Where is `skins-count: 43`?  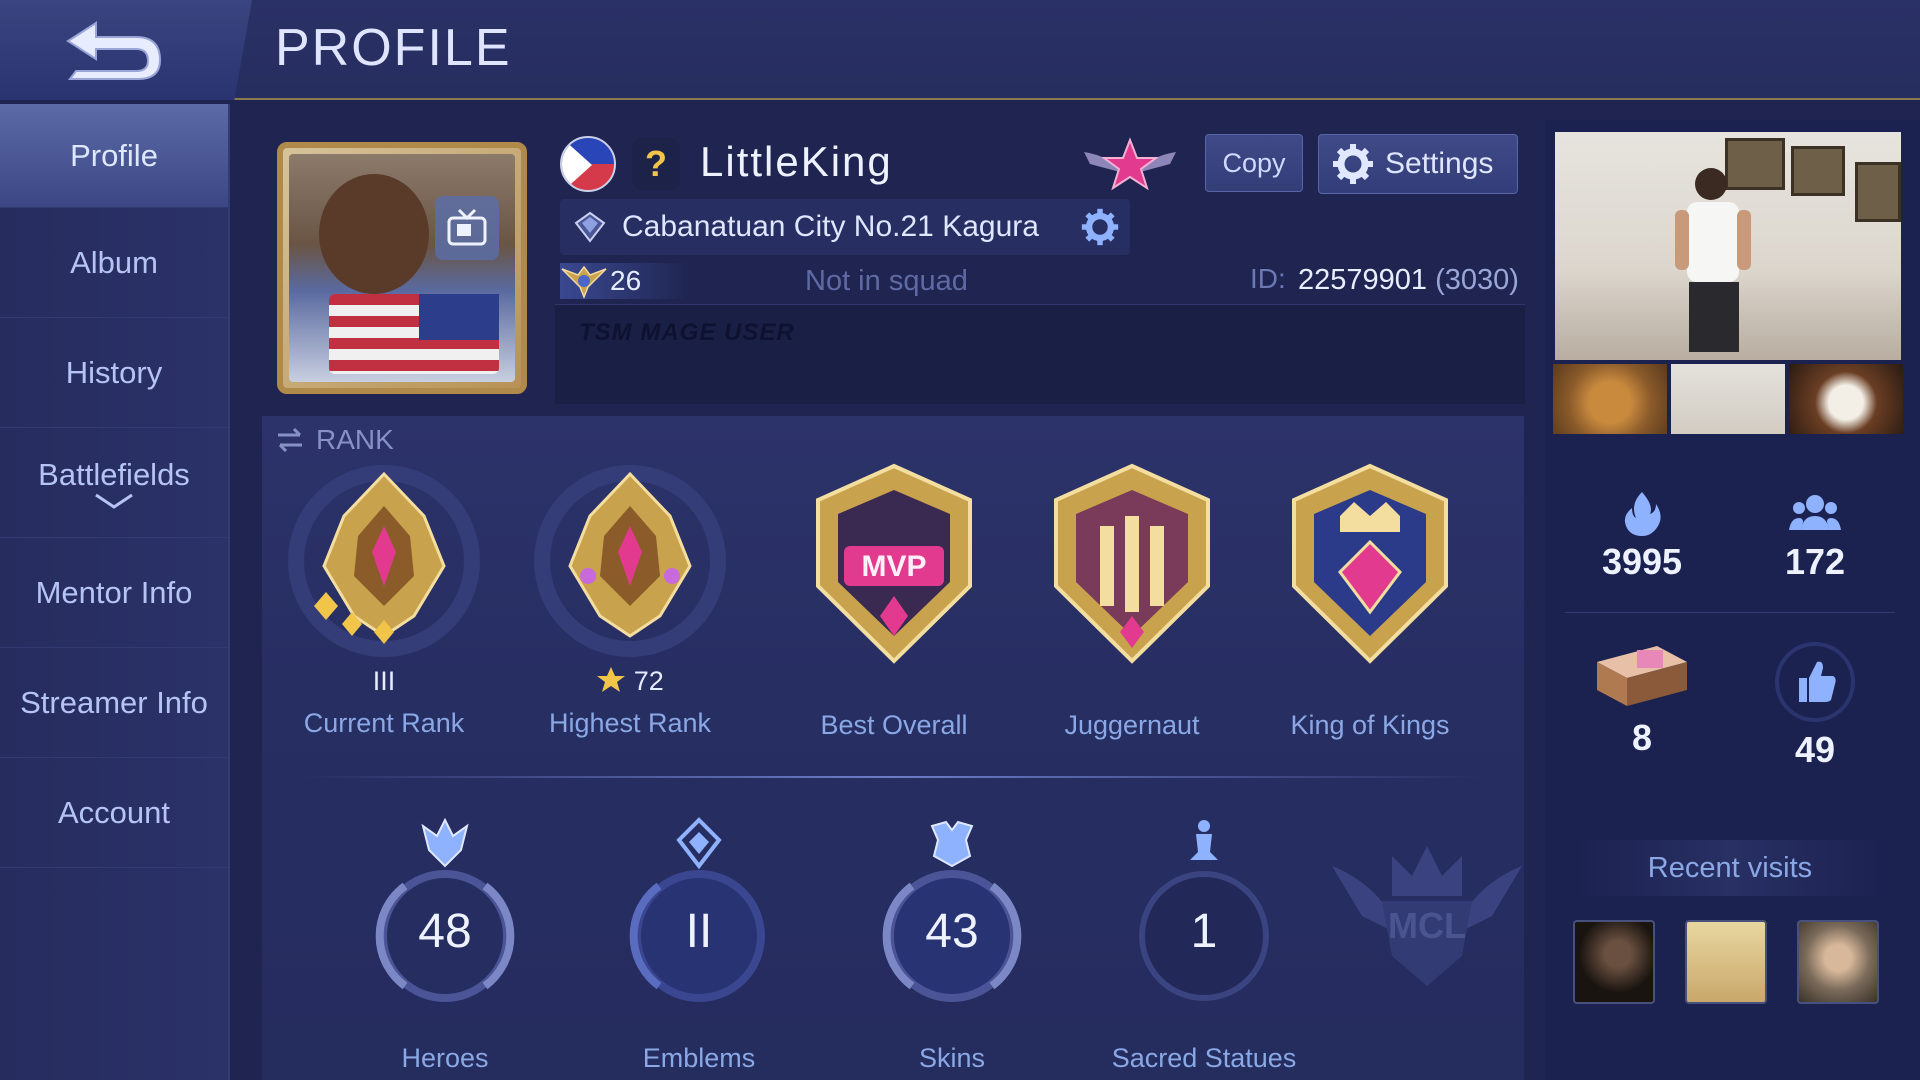 skins-count: 43 is located at coordinates (952, 931).